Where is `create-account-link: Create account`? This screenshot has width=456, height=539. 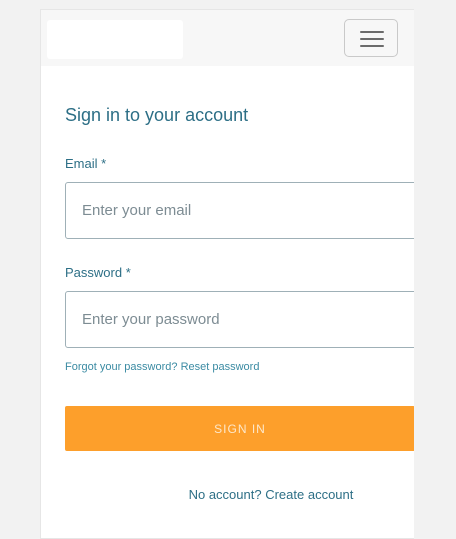 create-account-link: Create account is located at coordinates (309, 494).